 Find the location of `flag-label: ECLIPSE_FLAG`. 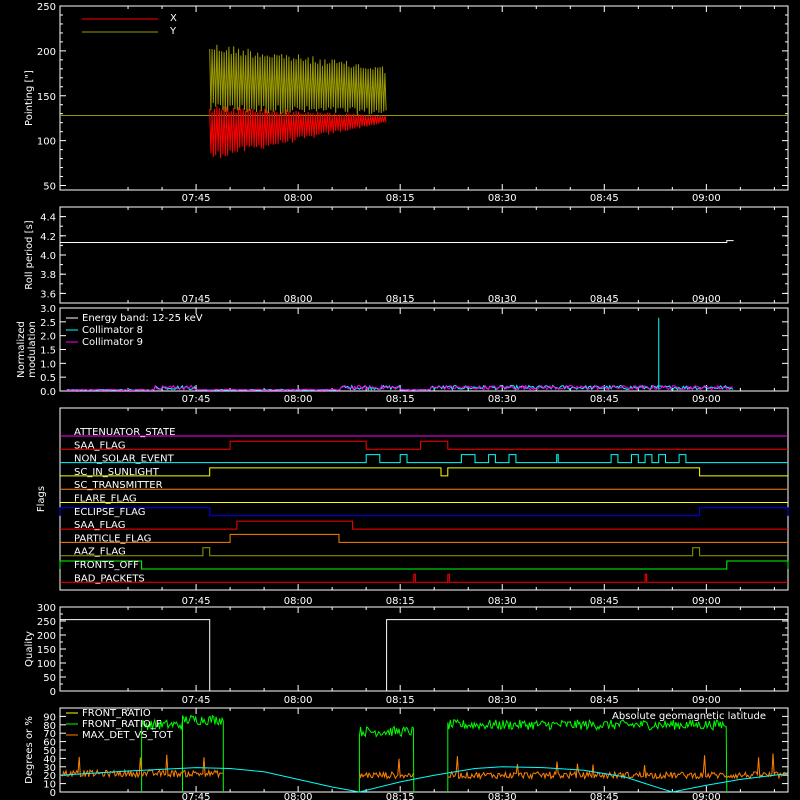

flag-label: ECLIPSE_FLAG is located at coordinates (109, 512).